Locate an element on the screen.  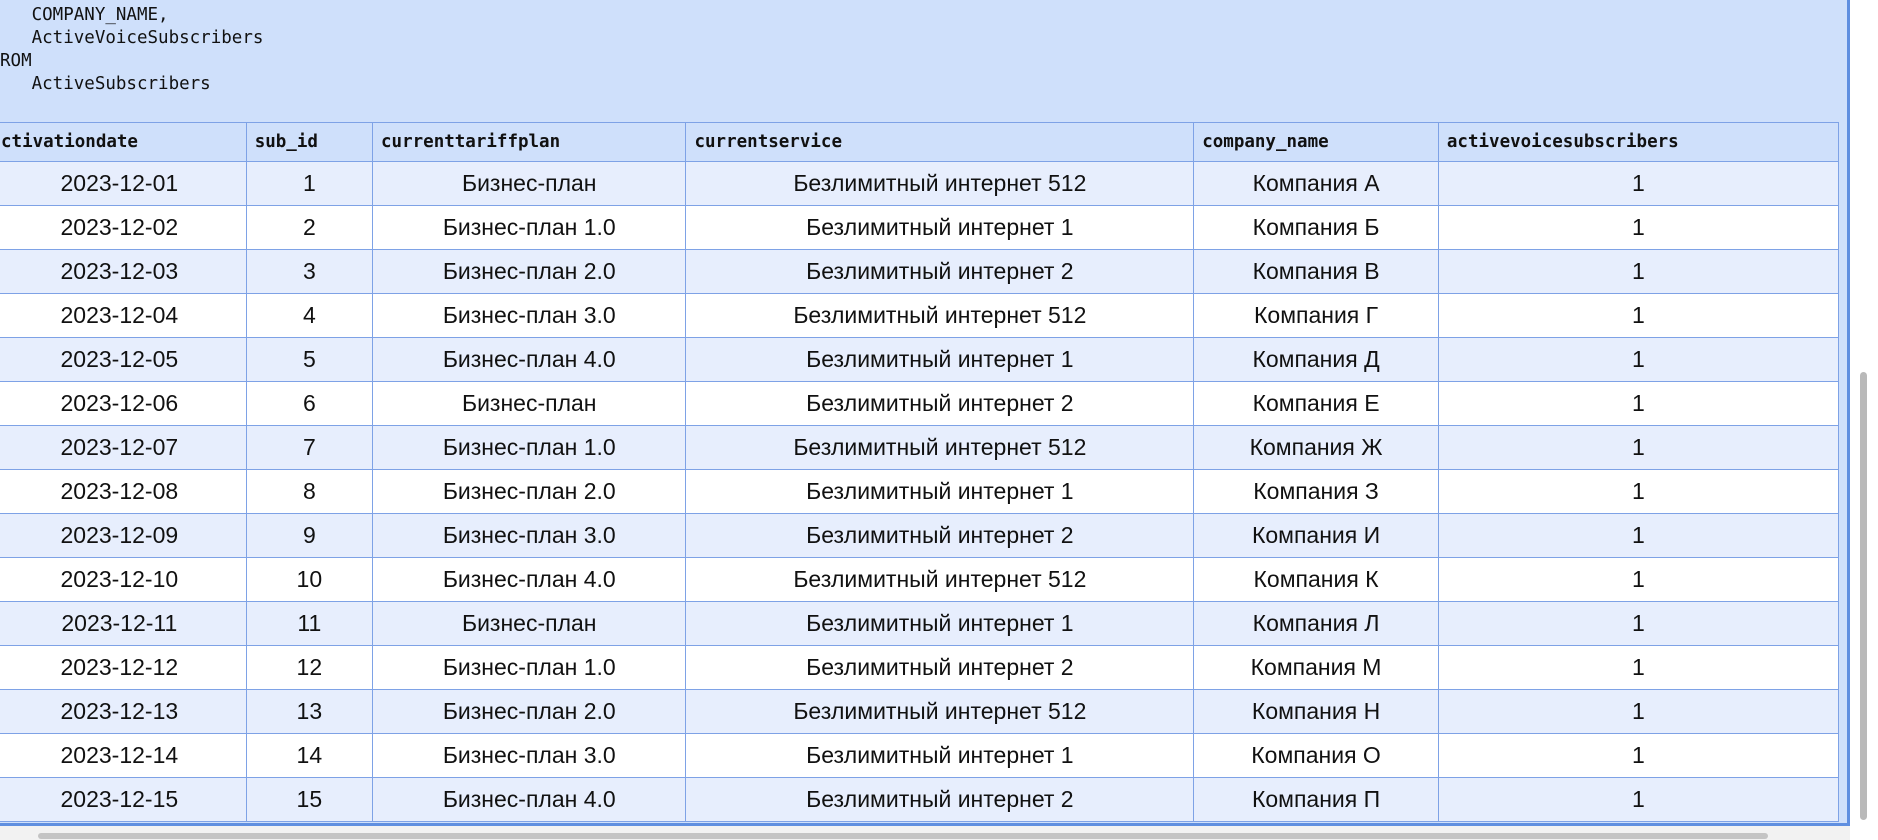
table-cell: 15 is located at coordinates (309, 799).